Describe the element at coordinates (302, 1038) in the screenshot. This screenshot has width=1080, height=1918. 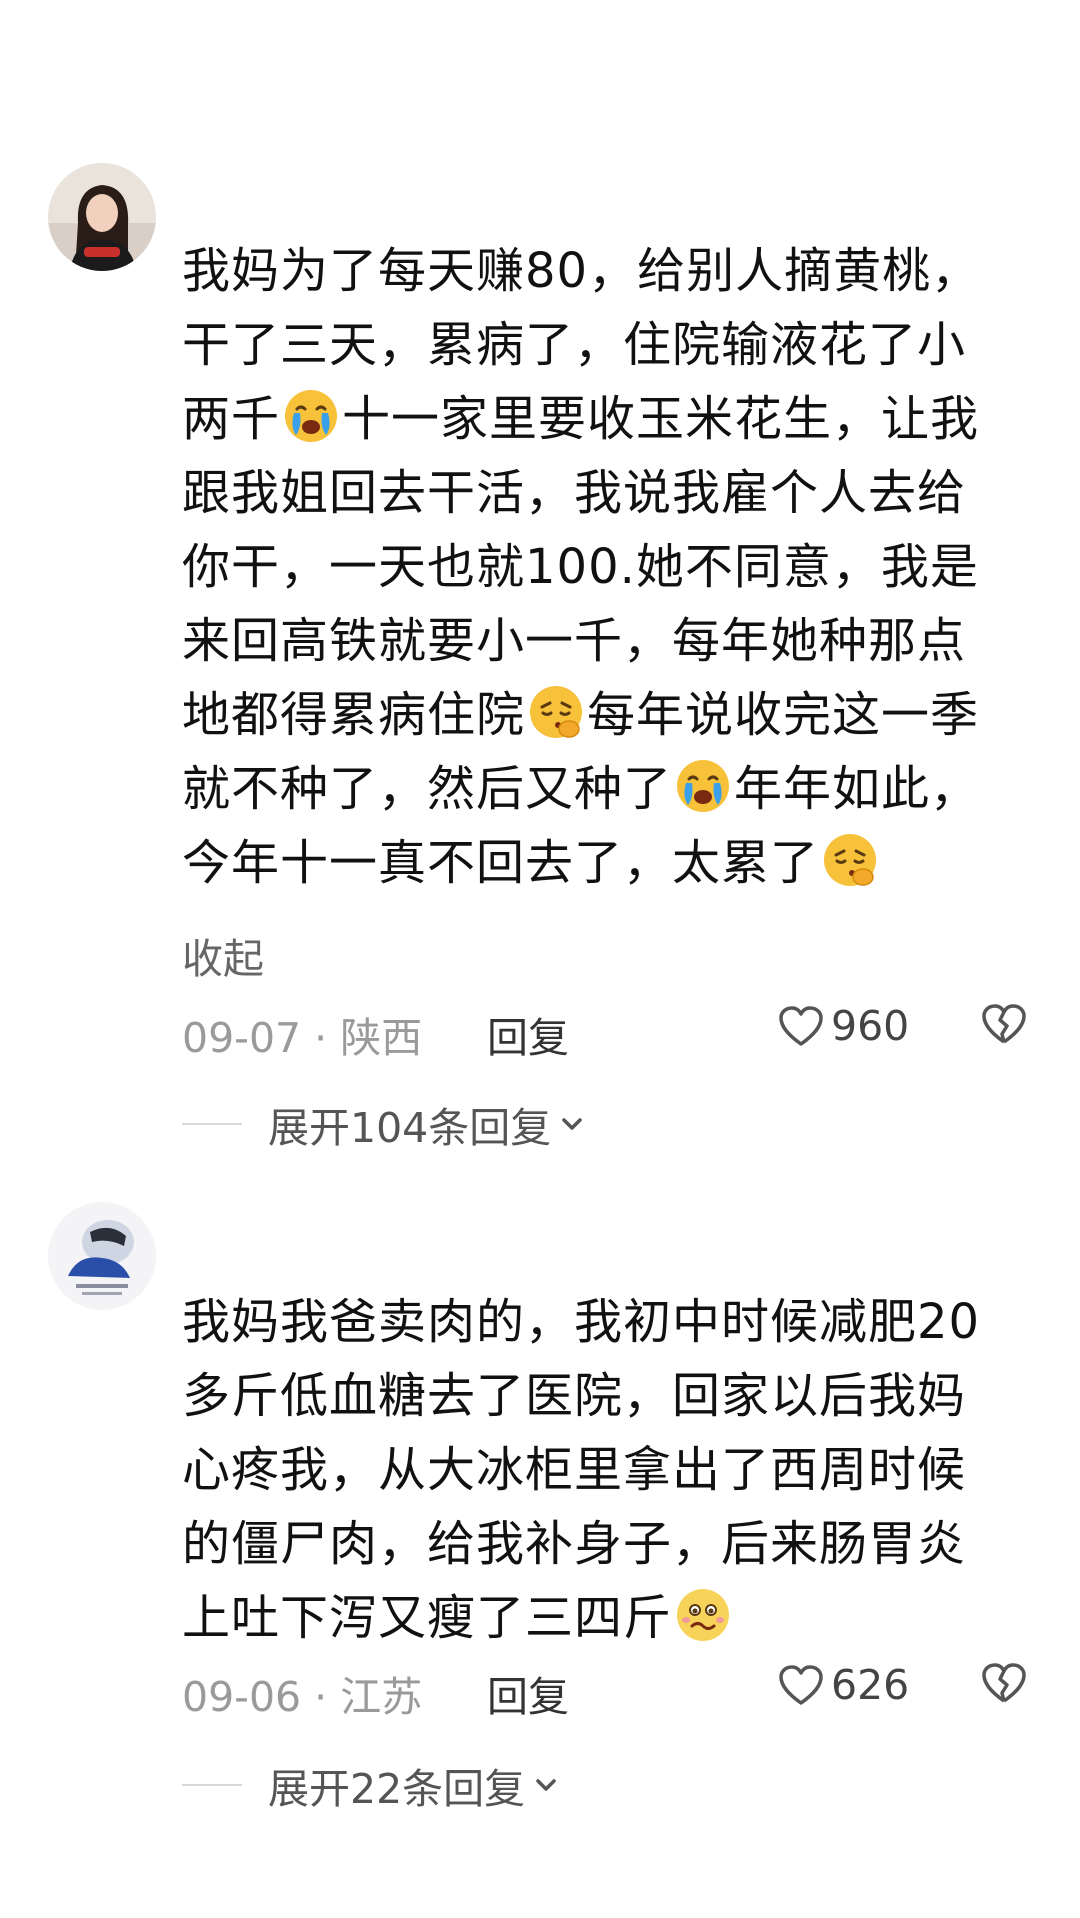
I see `comment-date-location: 09-07 · 陕西` at that location.